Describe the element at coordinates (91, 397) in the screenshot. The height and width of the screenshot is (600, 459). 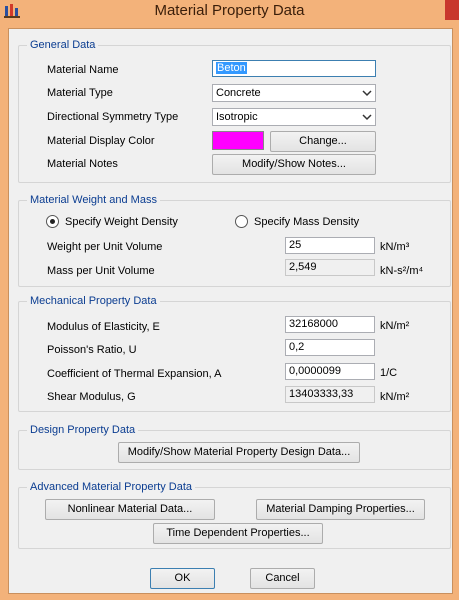
I see `shear-modulus-label: Shear Modulus, G` at that location.